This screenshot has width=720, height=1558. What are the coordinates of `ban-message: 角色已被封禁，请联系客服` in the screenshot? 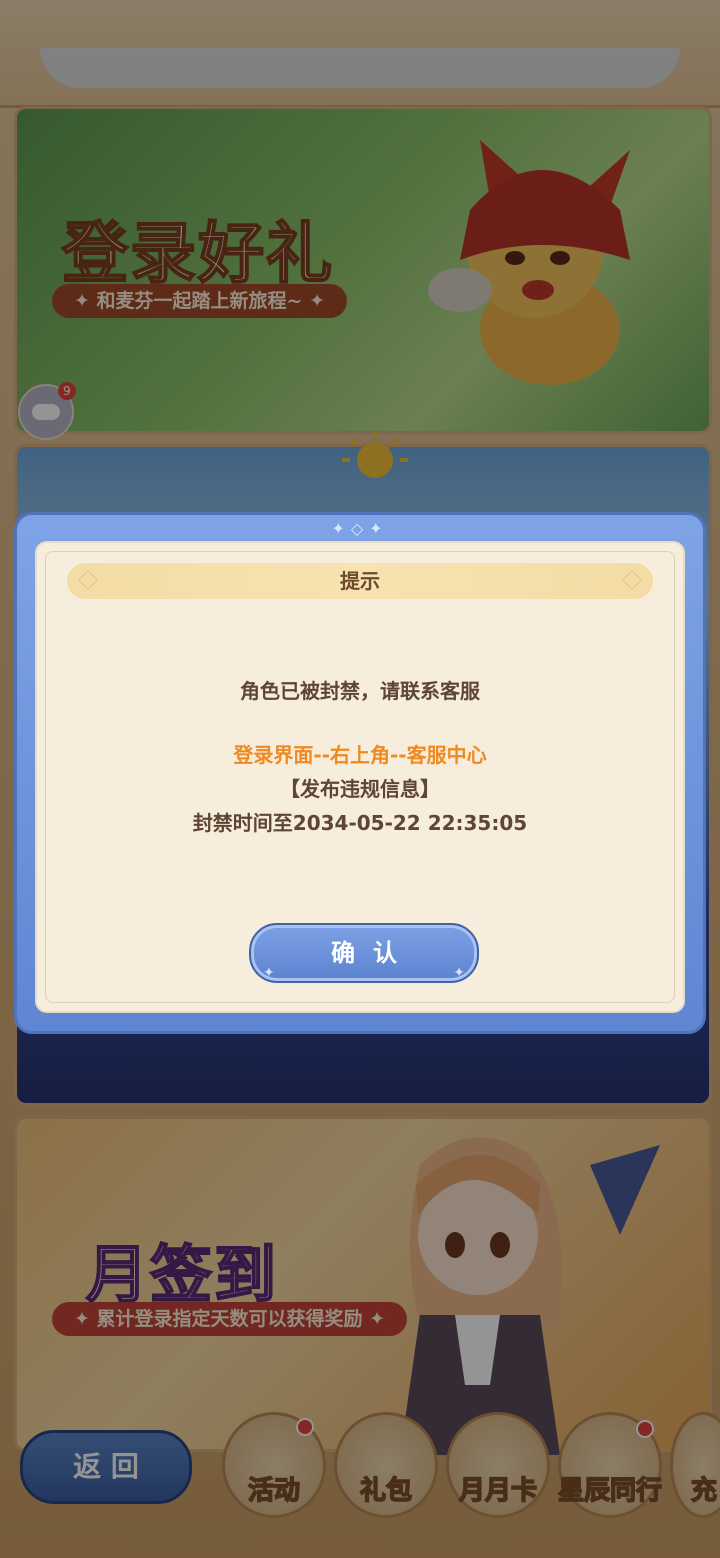 It's located at (360, 691).